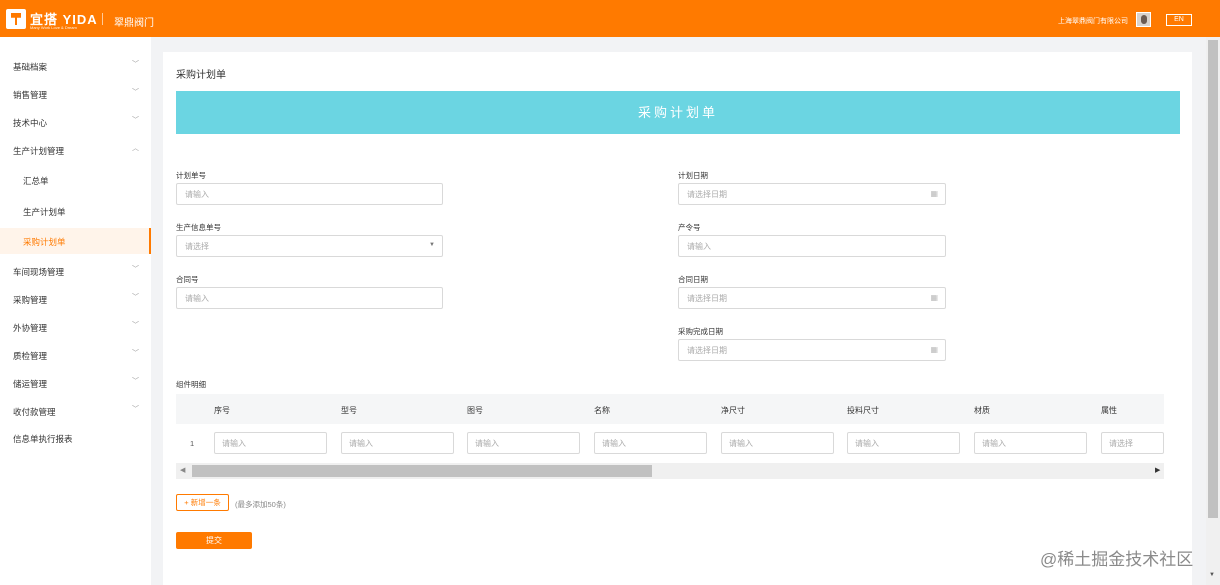 This screenshot has height=585, width=1220. I want to click on contract-date-picker: 请选择日期 ▦, so click(812, 298).